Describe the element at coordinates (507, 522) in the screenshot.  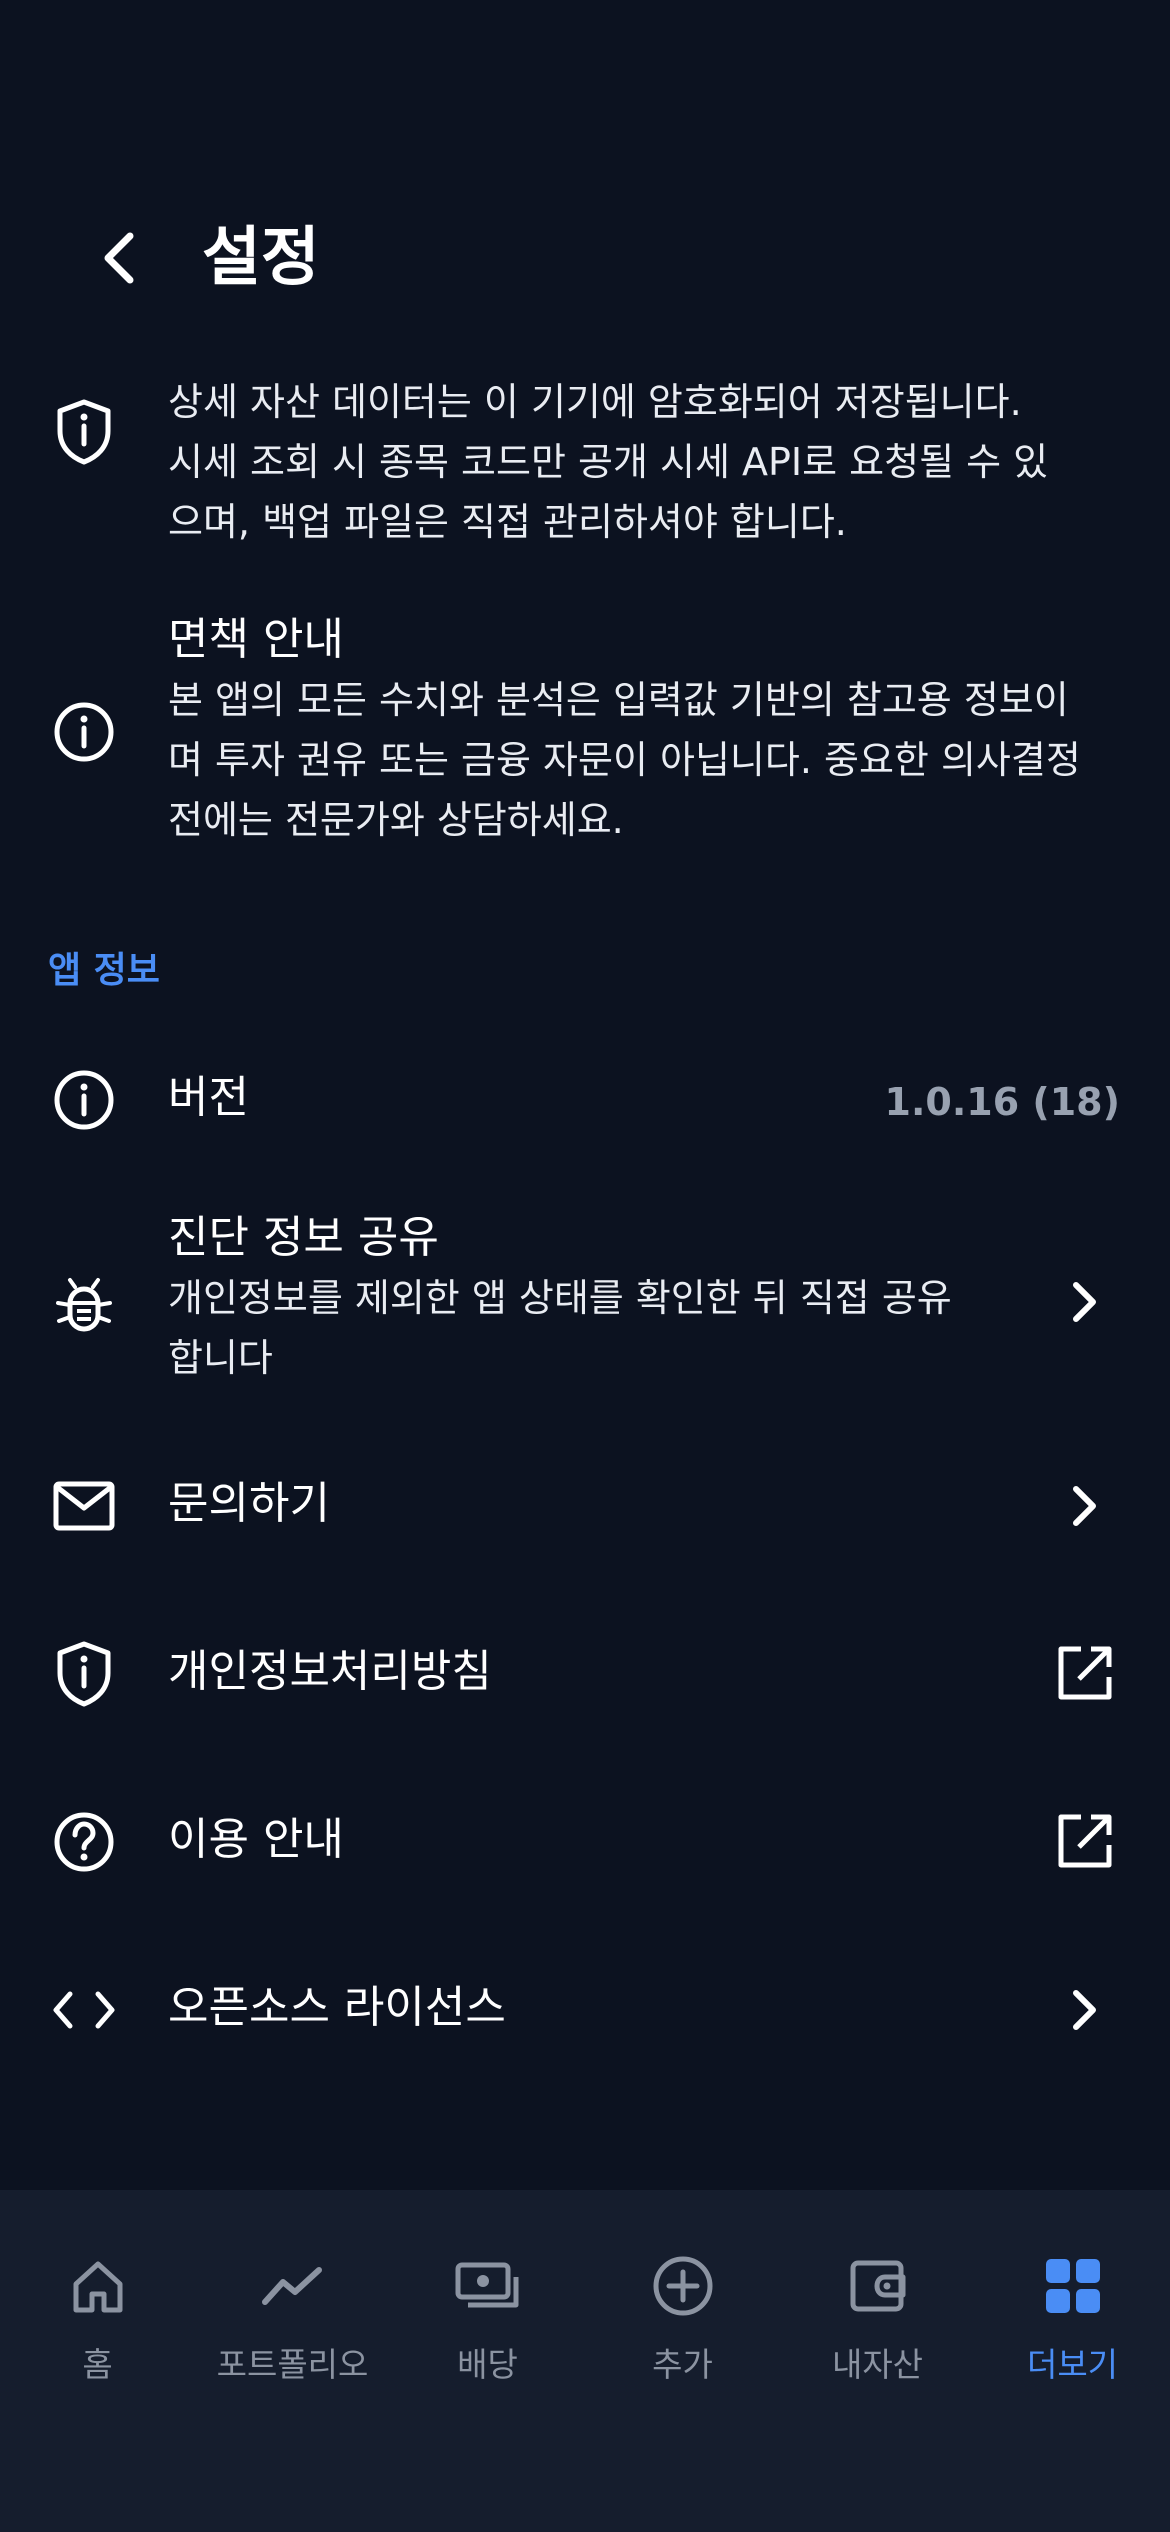
I see `privacy-note-line: 으며, 백업 파일은 직접 관리하셔야 합니다.` at that location.